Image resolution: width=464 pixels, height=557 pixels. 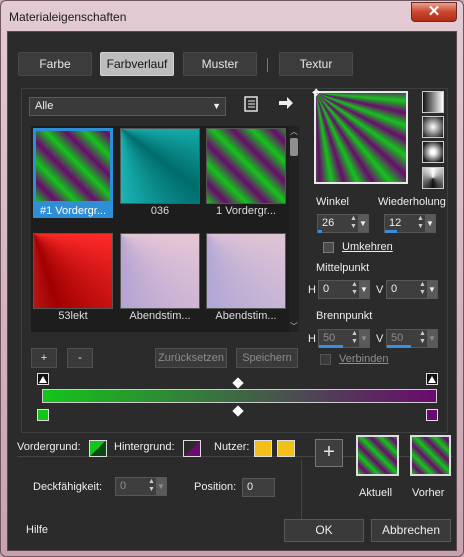 I want to click on close-button: ✕, so click(x=434, y=12).